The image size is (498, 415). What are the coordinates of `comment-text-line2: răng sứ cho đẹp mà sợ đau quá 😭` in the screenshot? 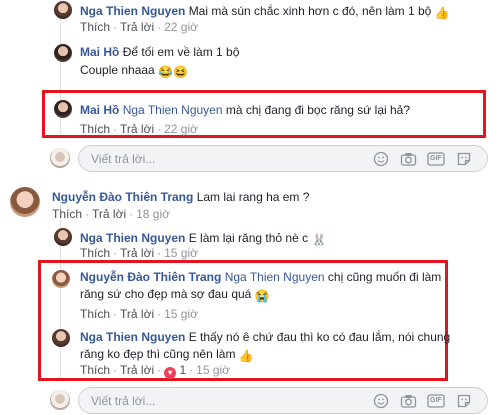 It's located at (175, 295).